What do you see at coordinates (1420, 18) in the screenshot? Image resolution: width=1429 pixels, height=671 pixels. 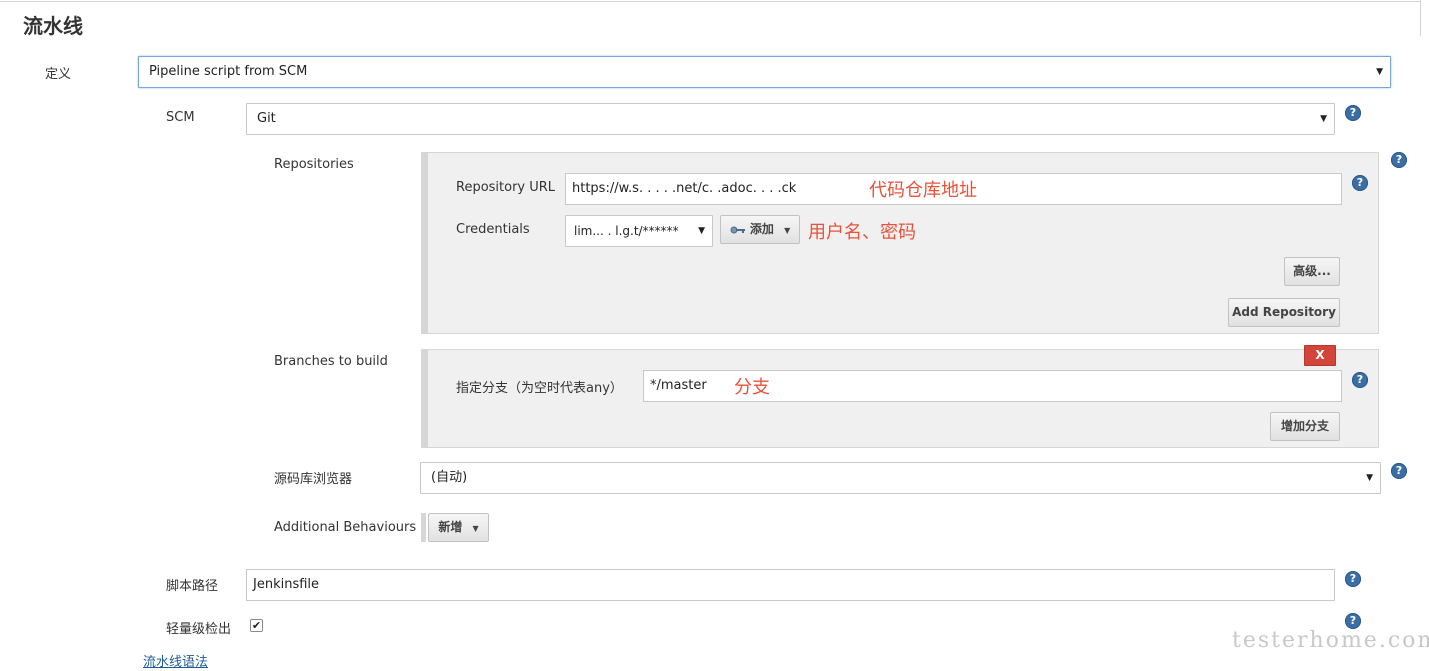 I see `right-border` at bounding box center [1420, 18].